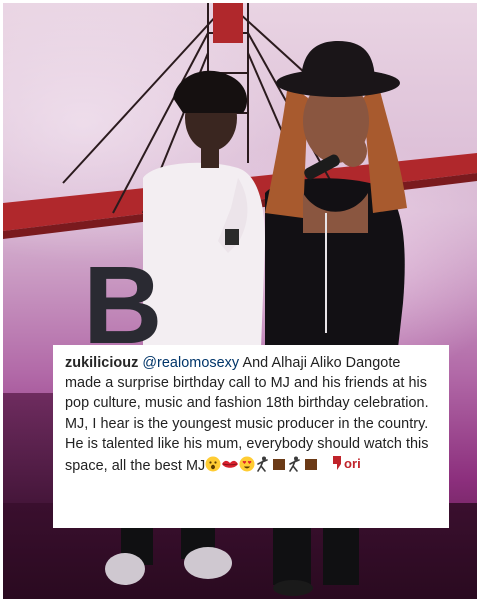 Image resolution: width=480 pixels, height=602 pixels. What do you see at coordinates (293, 588) in the screenshot?
I see `shoe-heels` at bounding box center [293, 588].